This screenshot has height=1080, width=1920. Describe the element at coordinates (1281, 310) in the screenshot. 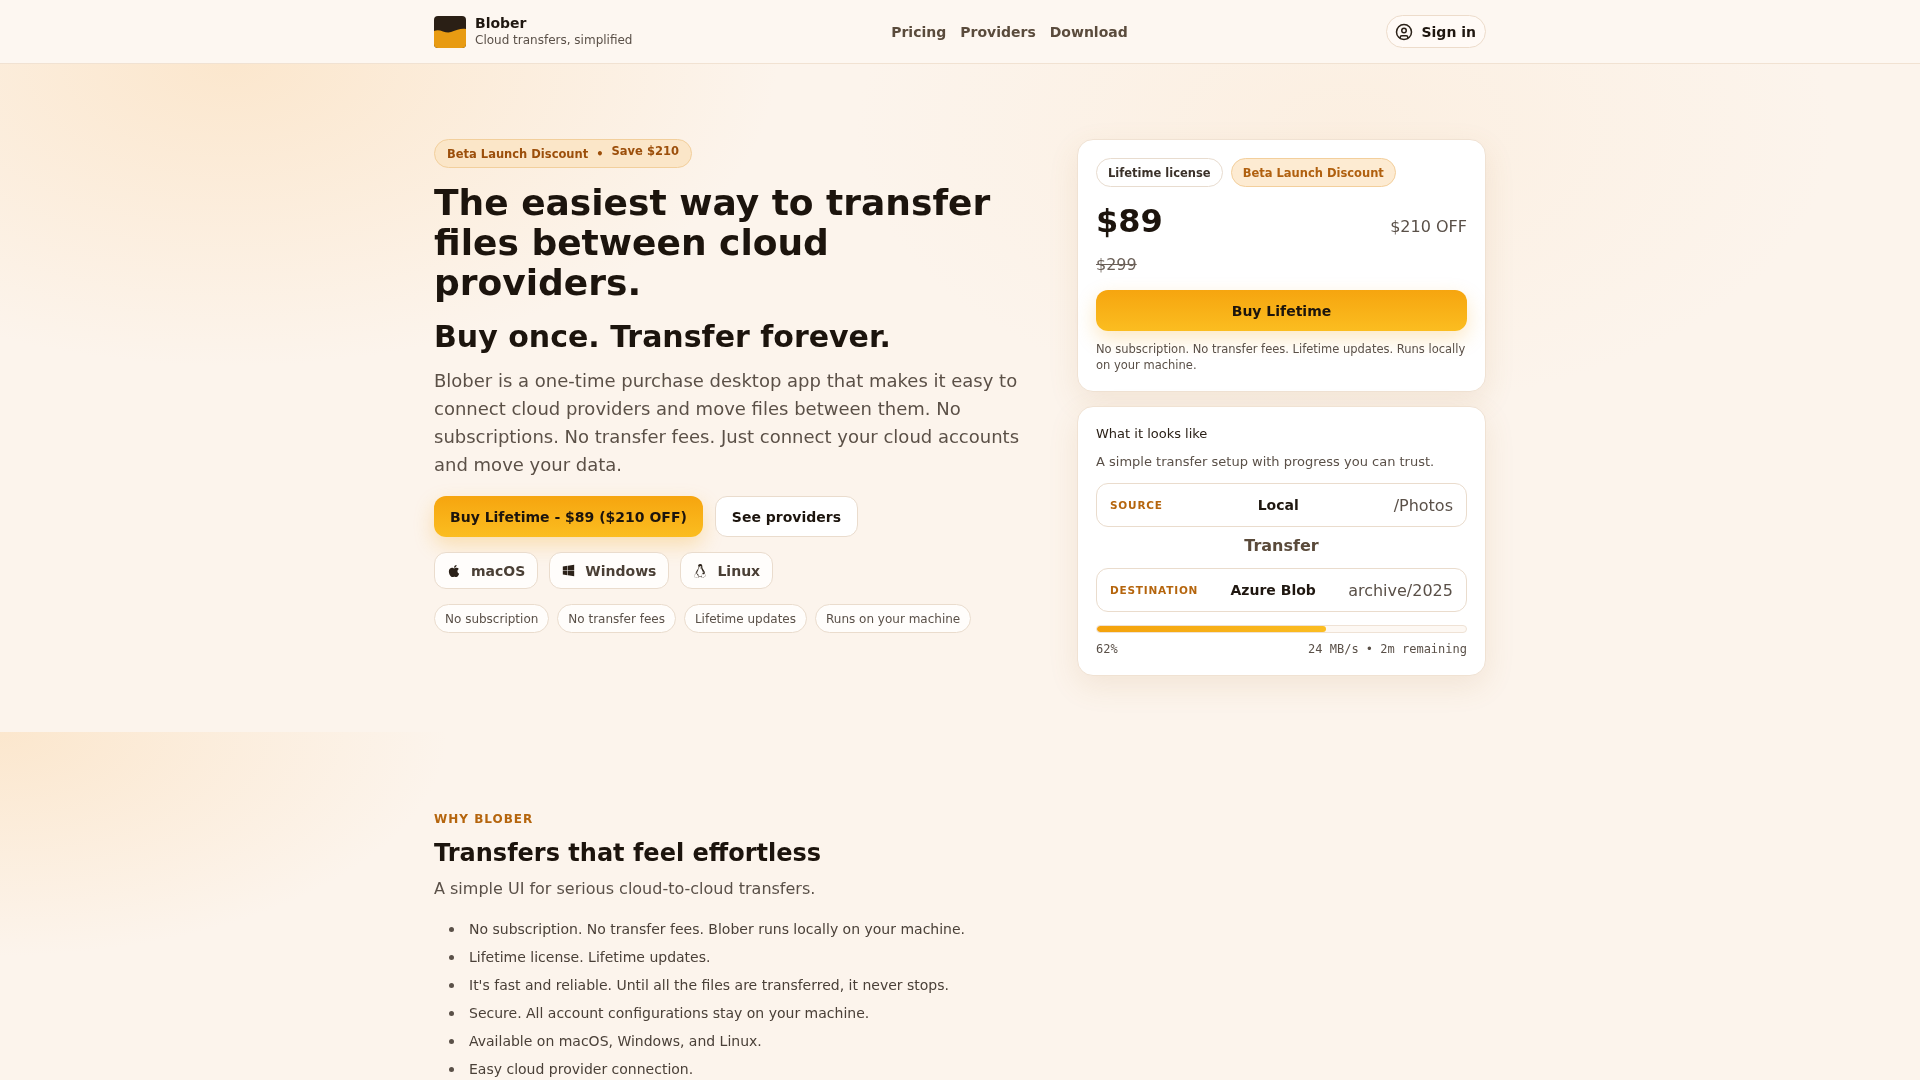

I see `buy-button: Buy Lifetime` at that location.